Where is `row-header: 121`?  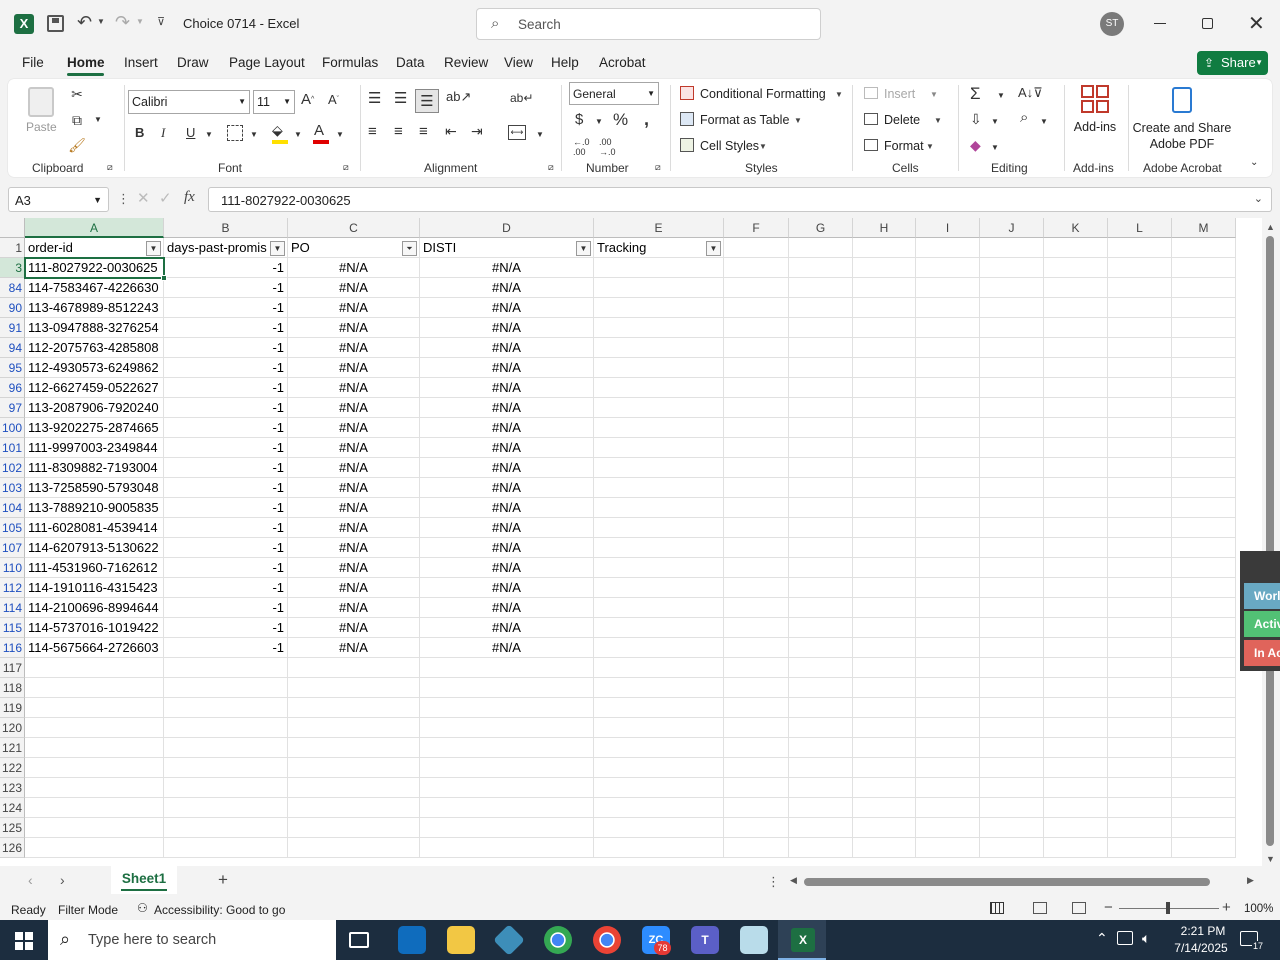
row-header: 121 is located at coordinates (12, 748).